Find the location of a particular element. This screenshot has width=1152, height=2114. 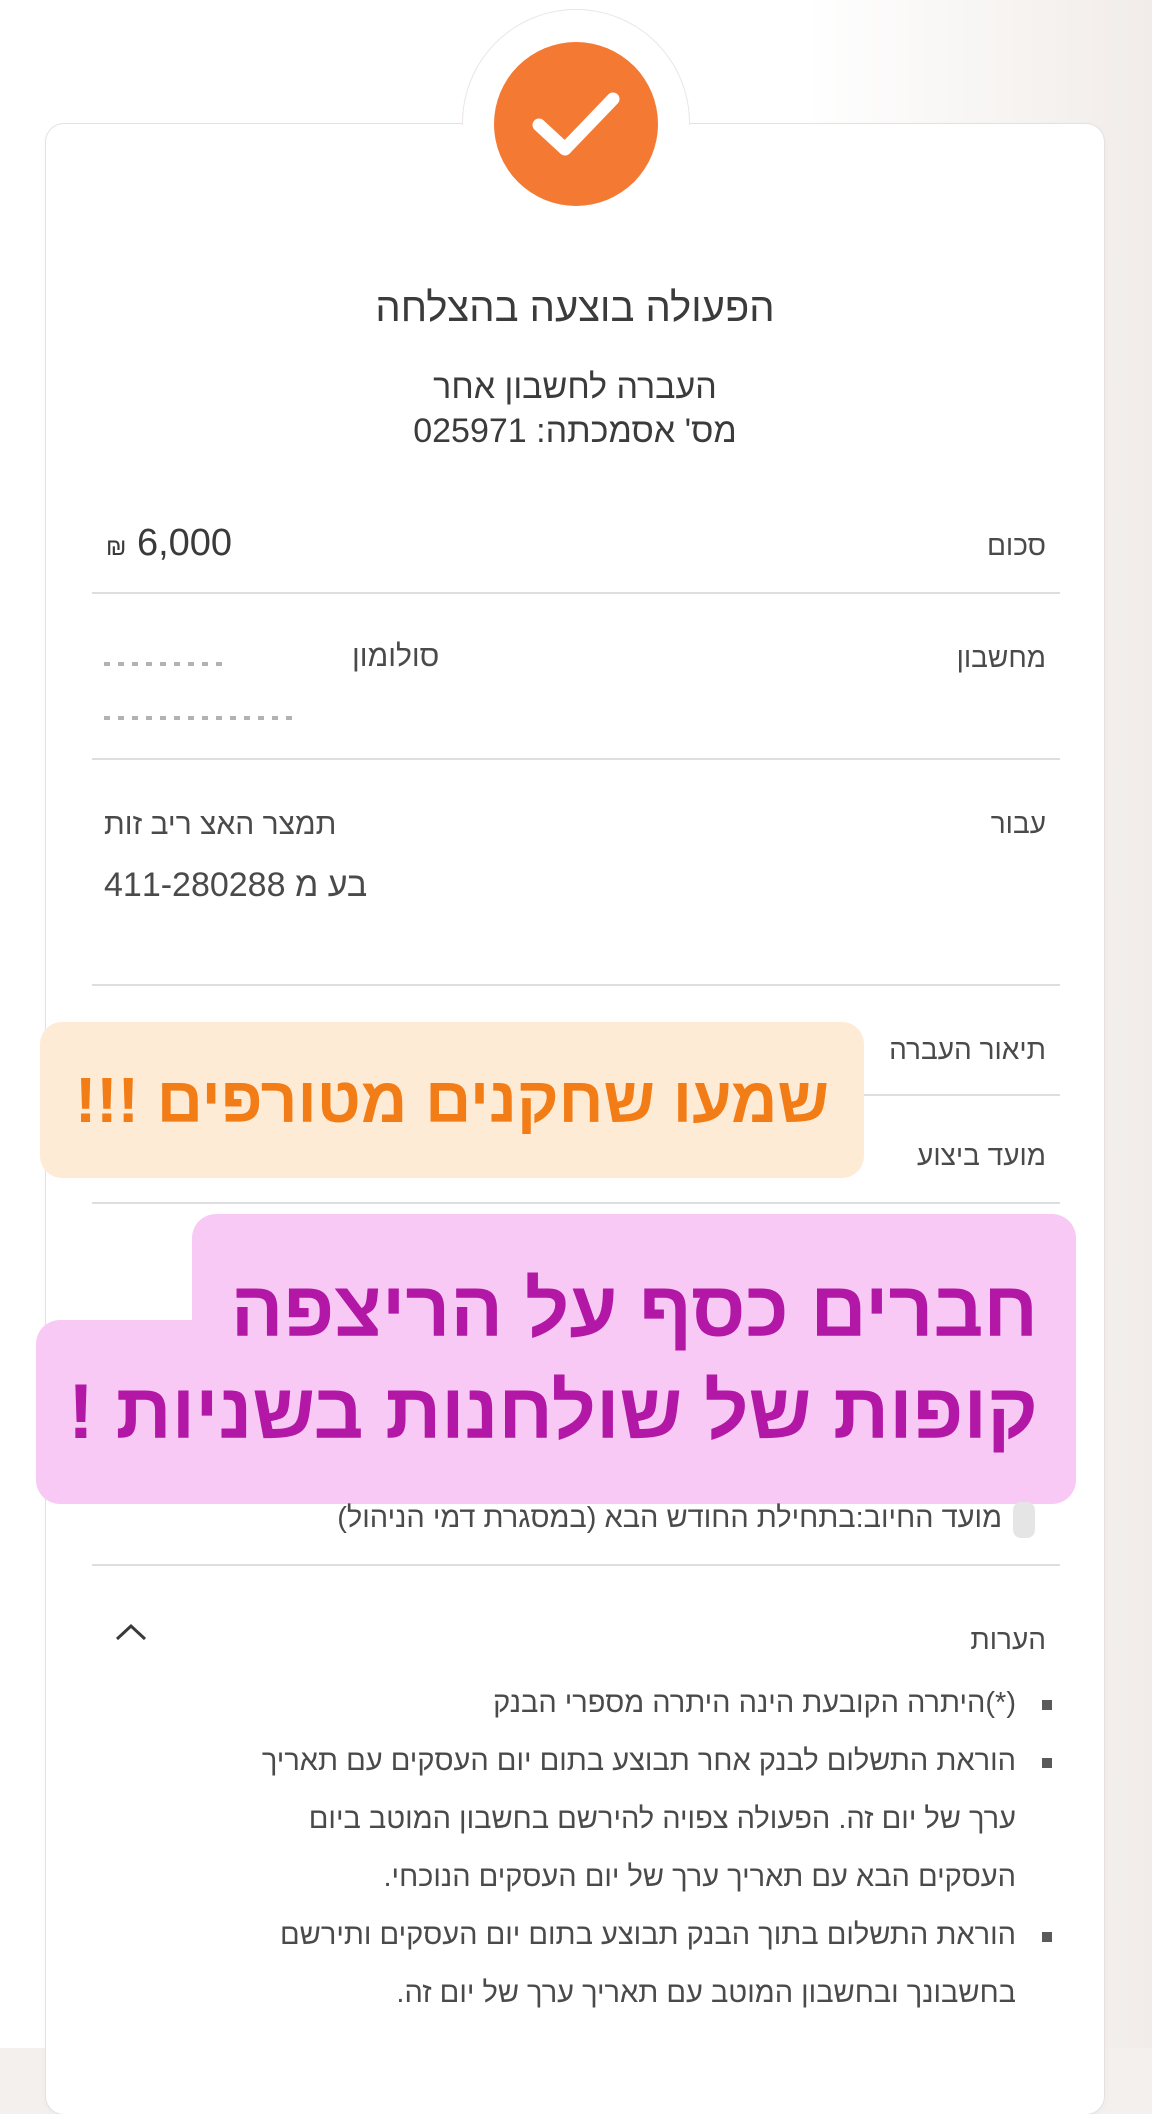

amount-number: 6,000 is located at coordinates (184, 543).